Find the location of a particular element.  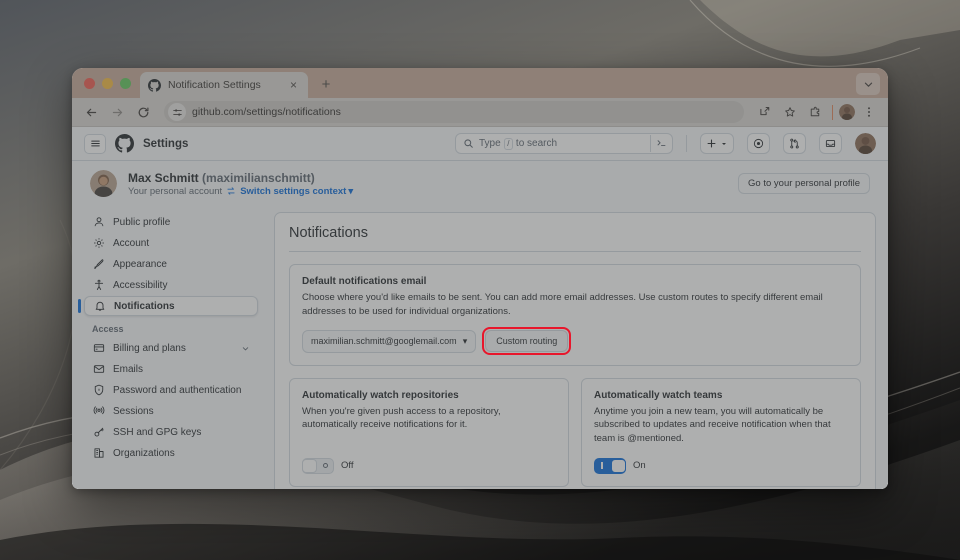

sidebar-item-label: Appearance is located at coordinates (140, 264).